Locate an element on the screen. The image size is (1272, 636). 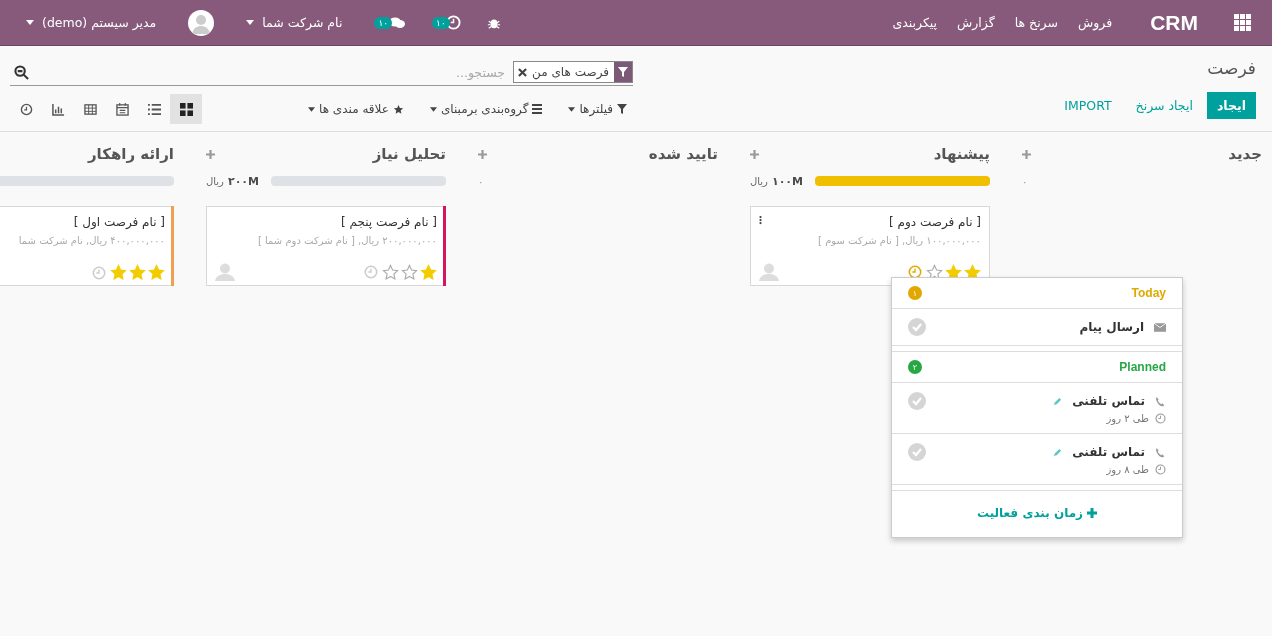
kebab-menu-icon is located at coordinates (760, 220).